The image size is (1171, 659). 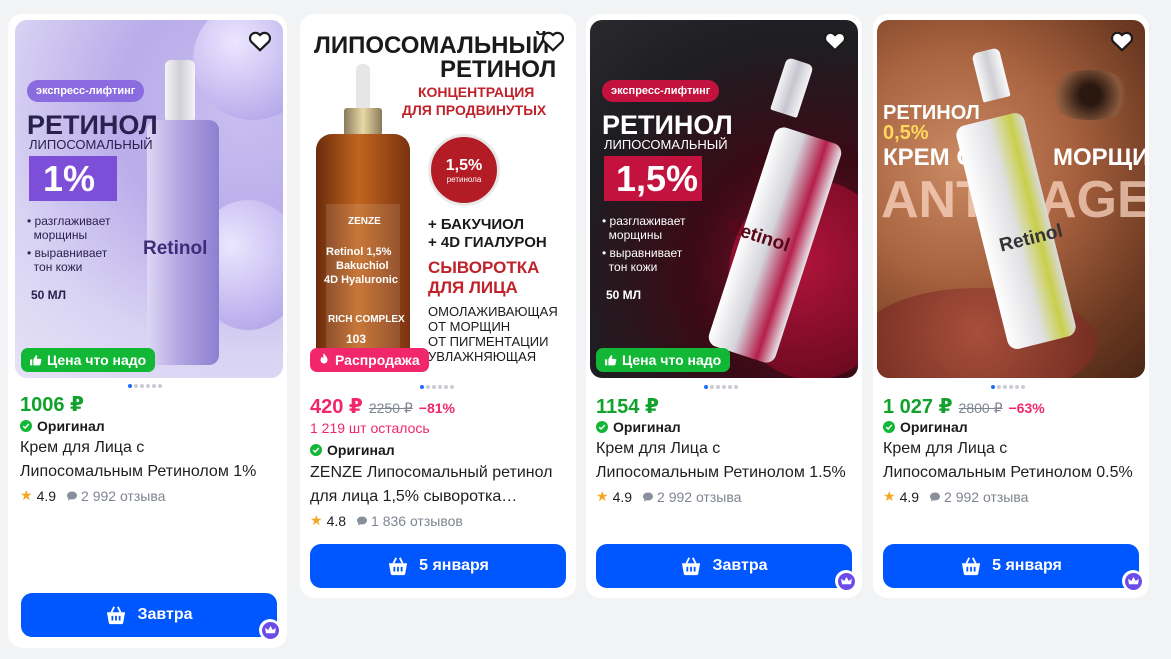 What do you see at coordinates (336, 520) in the screenshot?
I see `rating-value: 4.8` at bounding box center [336, 520].